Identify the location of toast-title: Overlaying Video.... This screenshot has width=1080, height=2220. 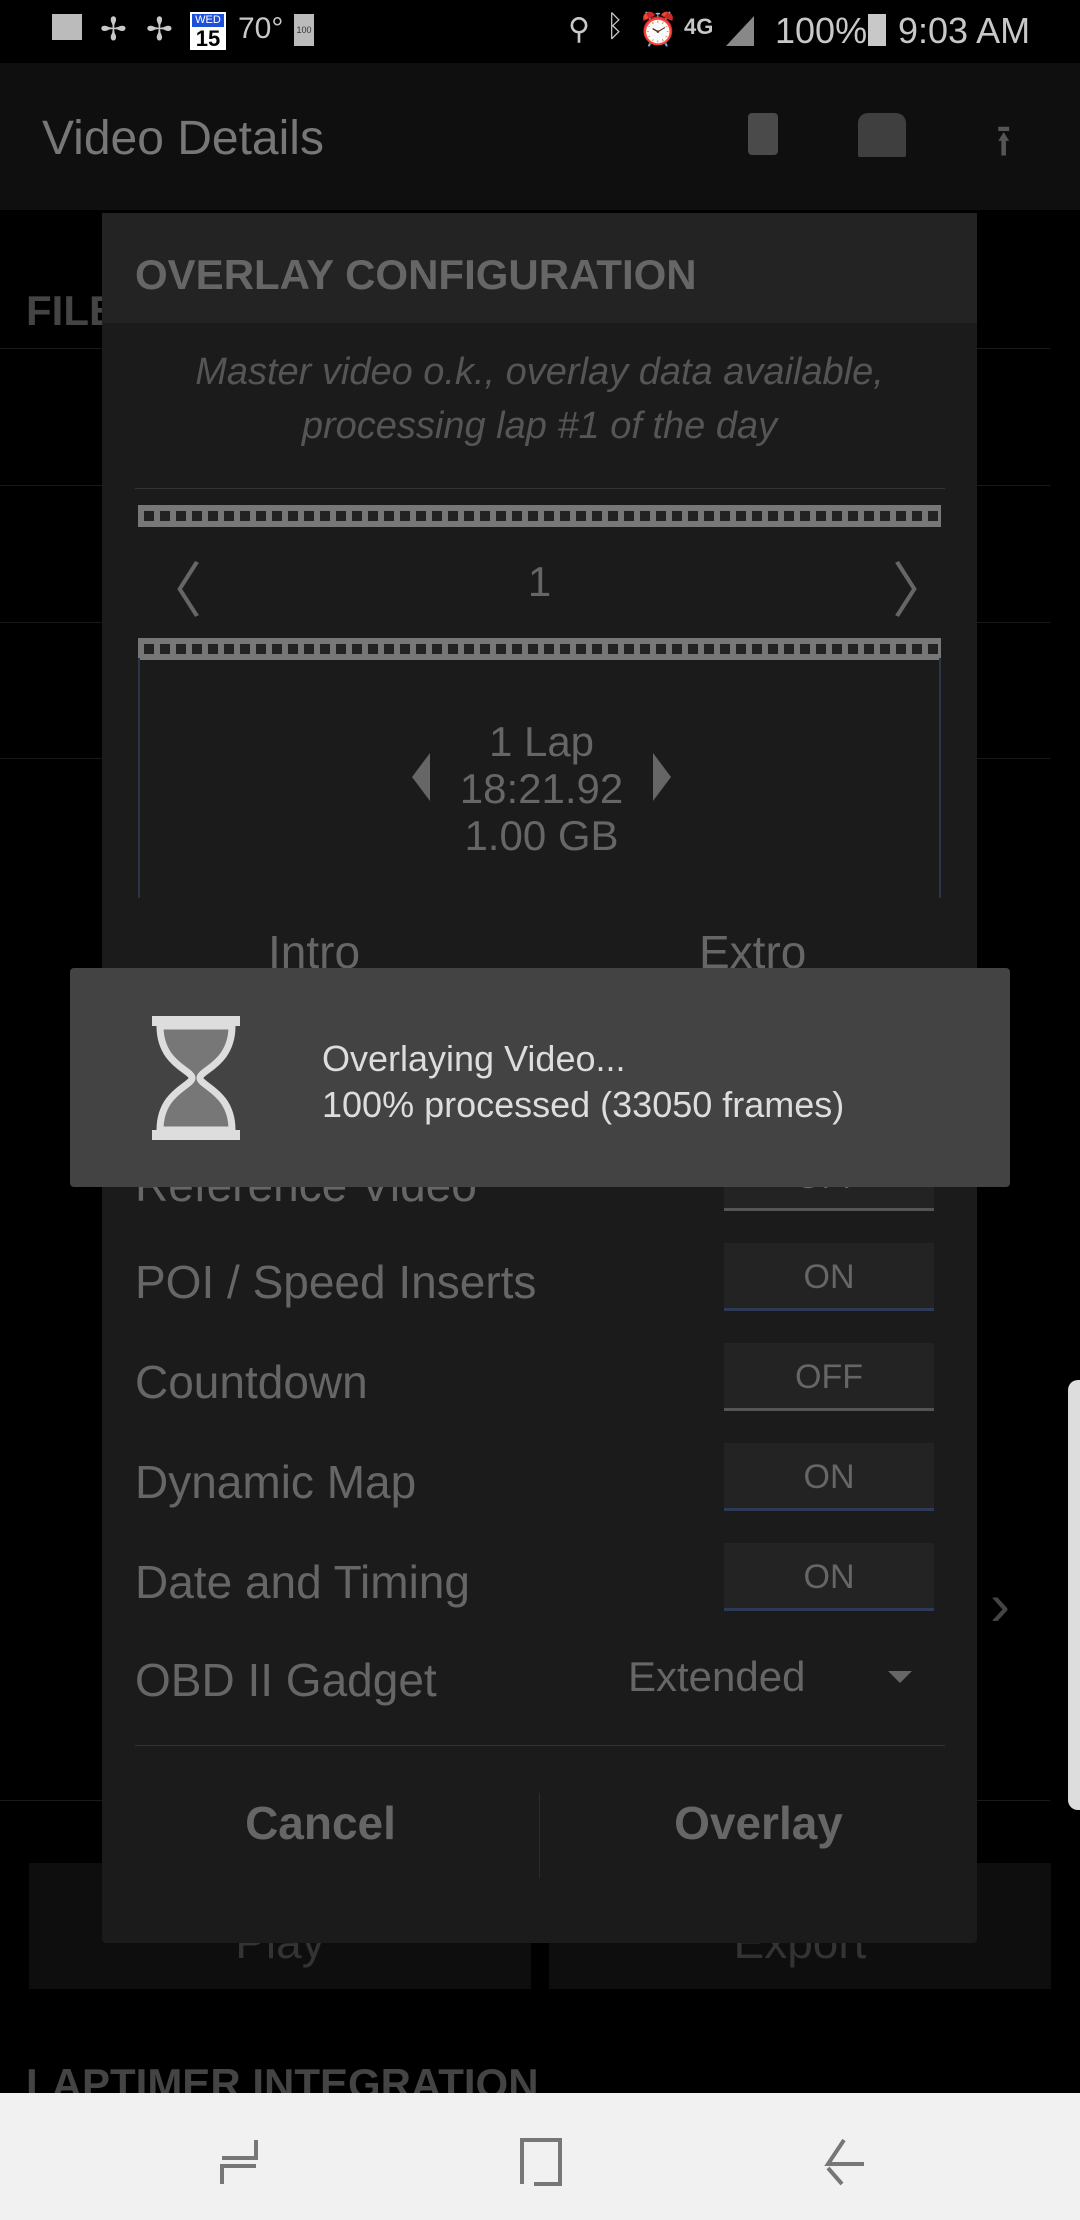
(474, 1058).